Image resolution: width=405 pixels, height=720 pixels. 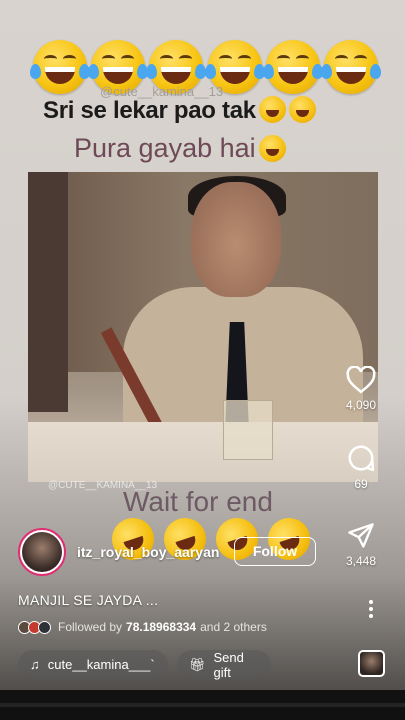 What do you see at coordinates (275, 551) in the screenshot?
I see `follow-button: Follow` at bounding box center [275, 551].